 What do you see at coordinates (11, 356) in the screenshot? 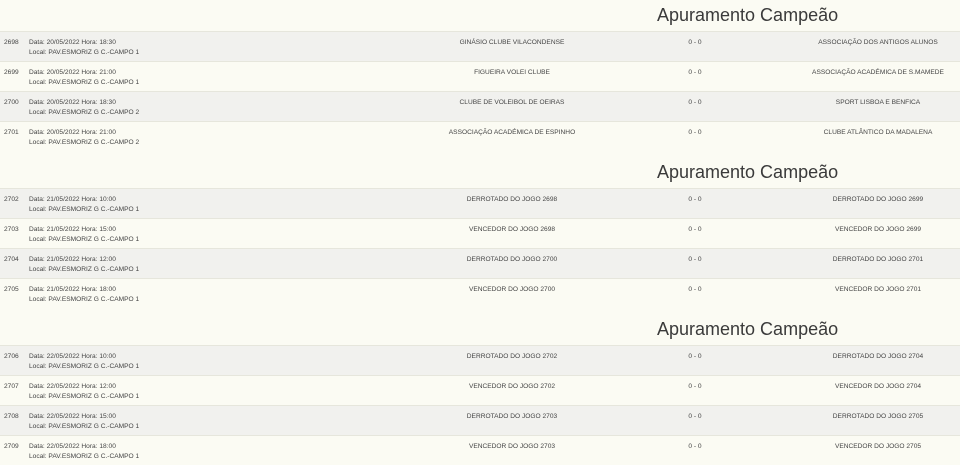
I see `match-number: 2706` at bounding box center [11, 356].